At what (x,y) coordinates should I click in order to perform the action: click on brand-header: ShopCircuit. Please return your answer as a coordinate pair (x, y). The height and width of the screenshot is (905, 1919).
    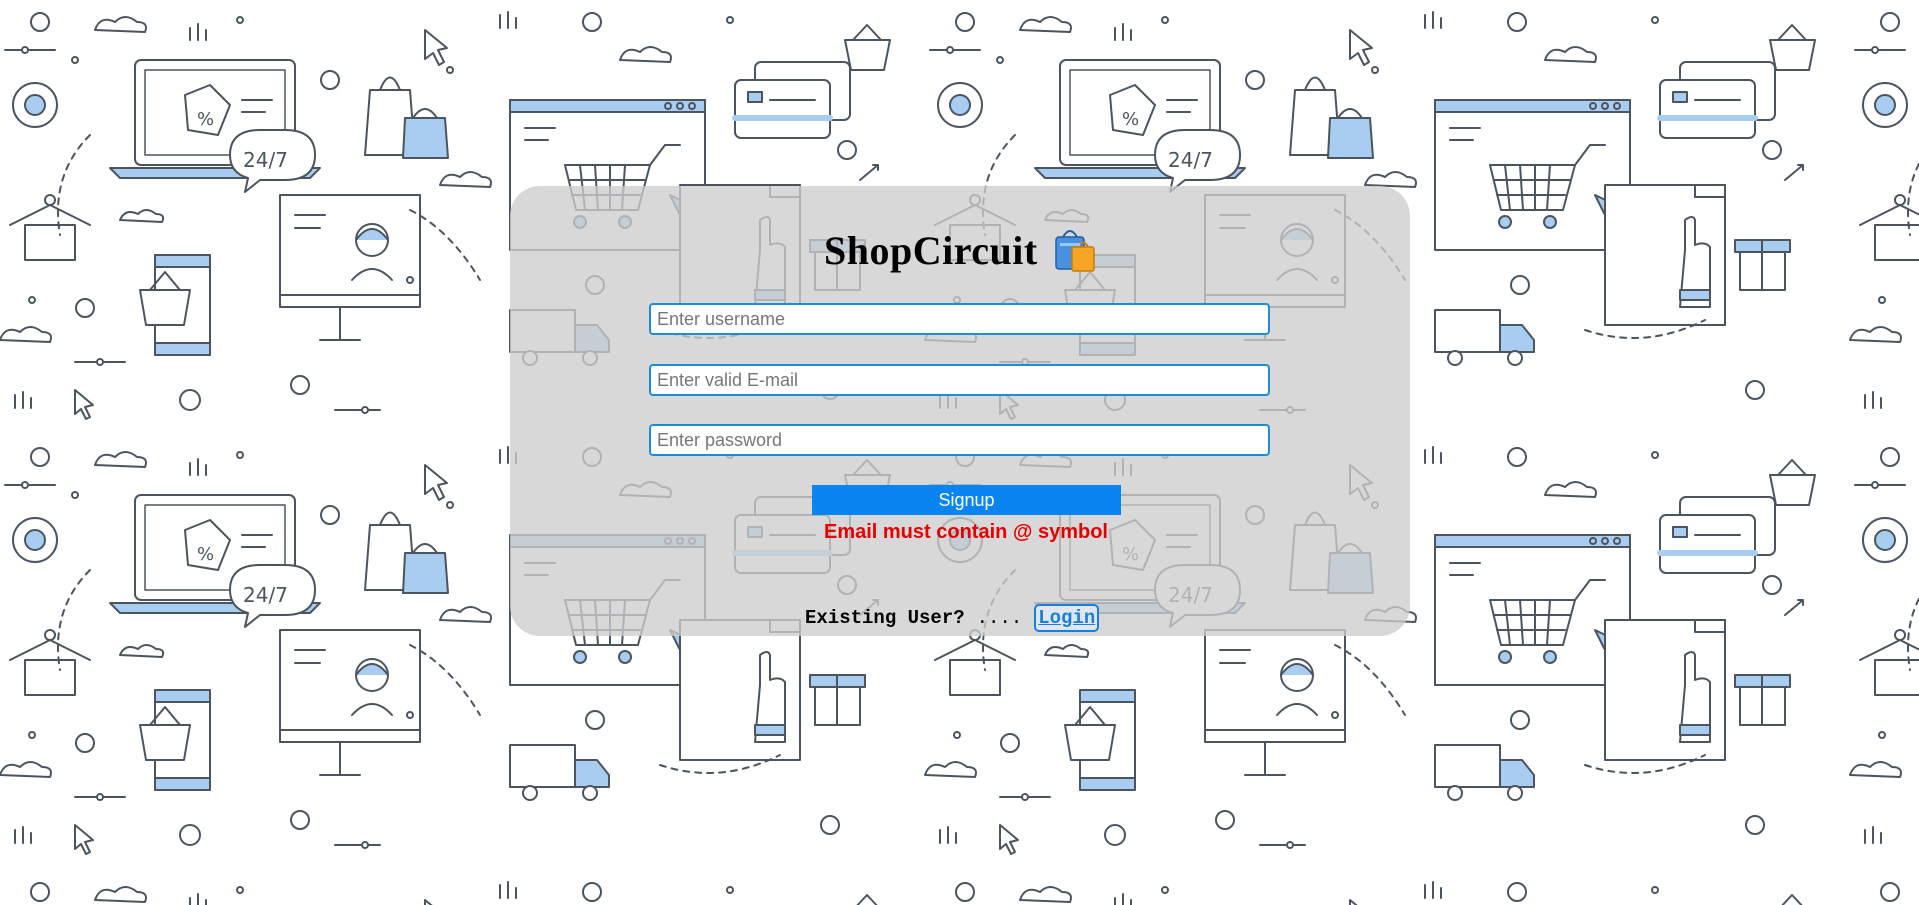
    Looking at the image, I should click on (961, 250).